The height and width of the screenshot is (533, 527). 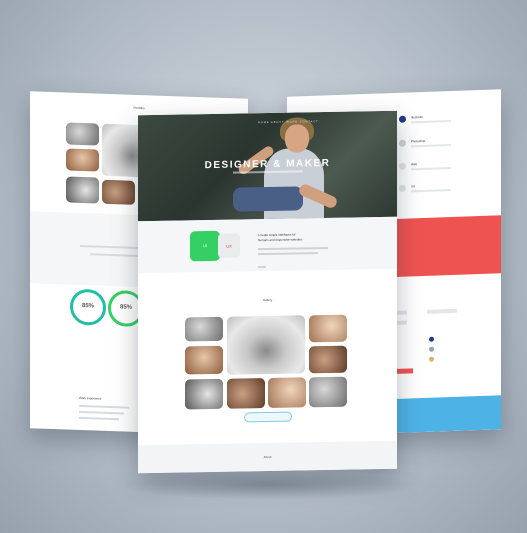 I want to click on left-page-footer-title: Work experience, so click(x=90, y=398).